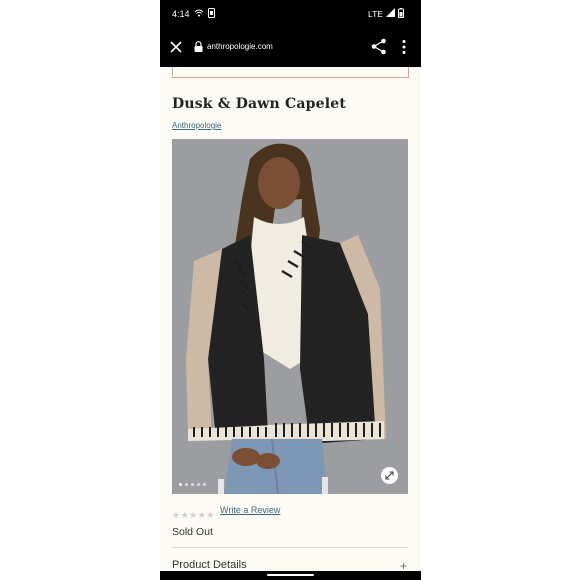 Image resolution: width=580 pixels, height=580 pixels. Describe the element at coordinates (192, 532) in the screenshot. I see `stock-status: Sold Out` at that location.